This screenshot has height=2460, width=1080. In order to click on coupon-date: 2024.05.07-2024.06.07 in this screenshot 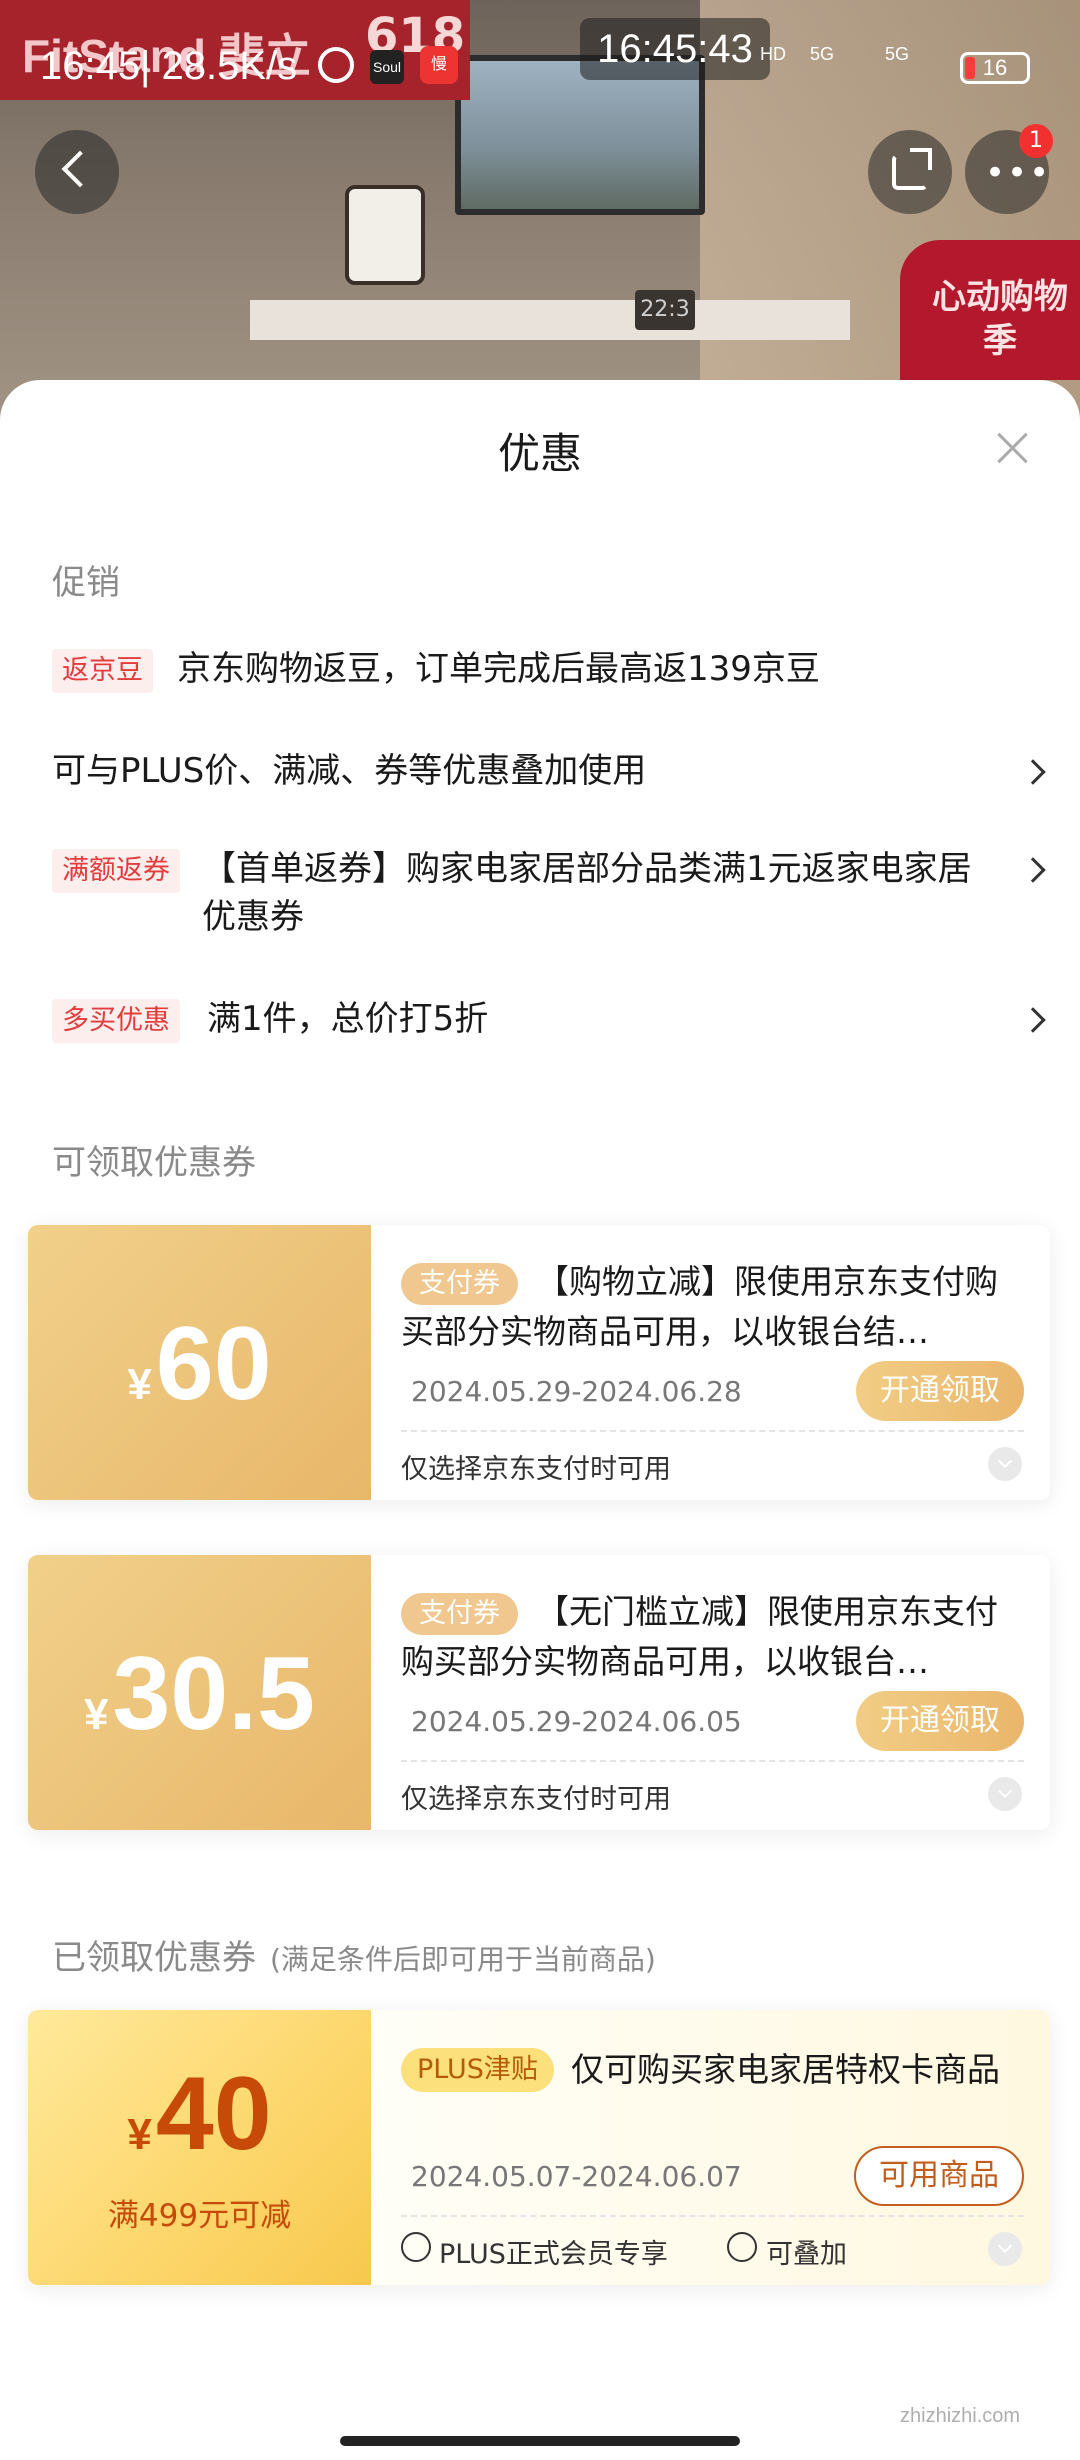, I will do `click(576, 2176)`.